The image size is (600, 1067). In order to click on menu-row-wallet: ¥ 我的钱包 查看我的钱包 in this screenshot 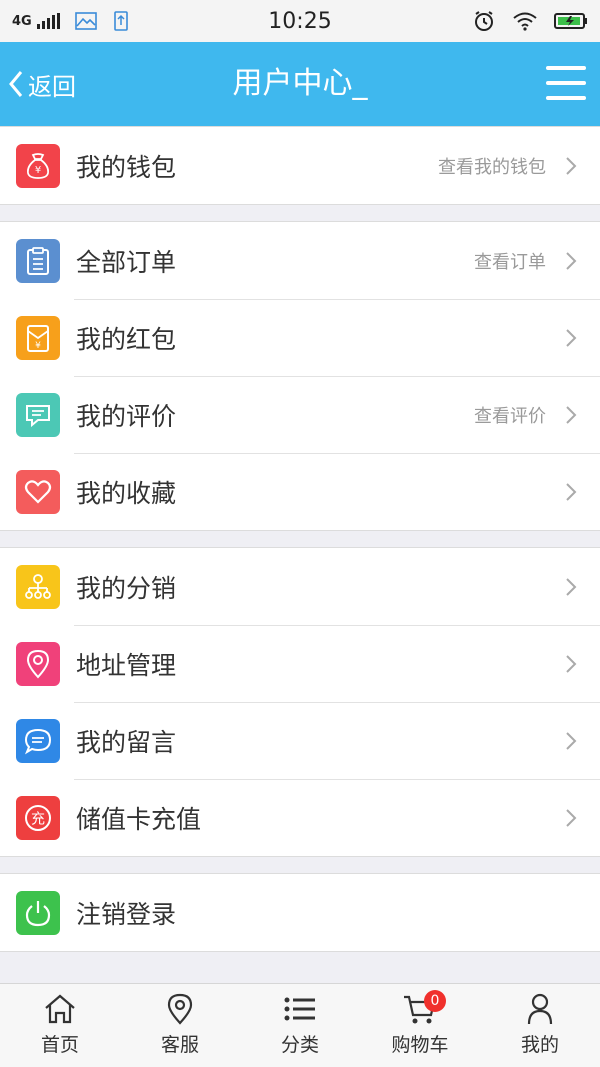, I will do `click(300, 165)`.